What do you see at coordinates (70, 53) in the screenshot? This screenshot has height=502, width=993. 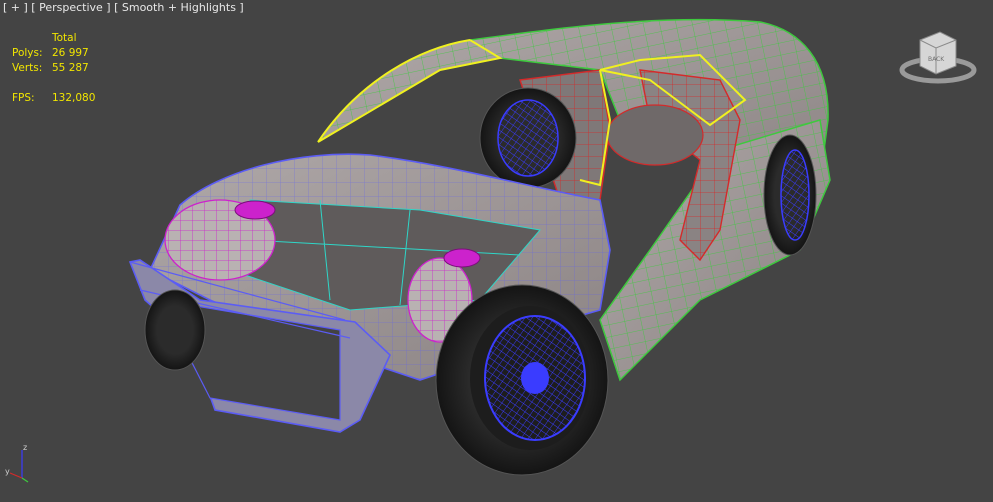 I see `polys-value: 26 997` at bounding box center [70, 53].